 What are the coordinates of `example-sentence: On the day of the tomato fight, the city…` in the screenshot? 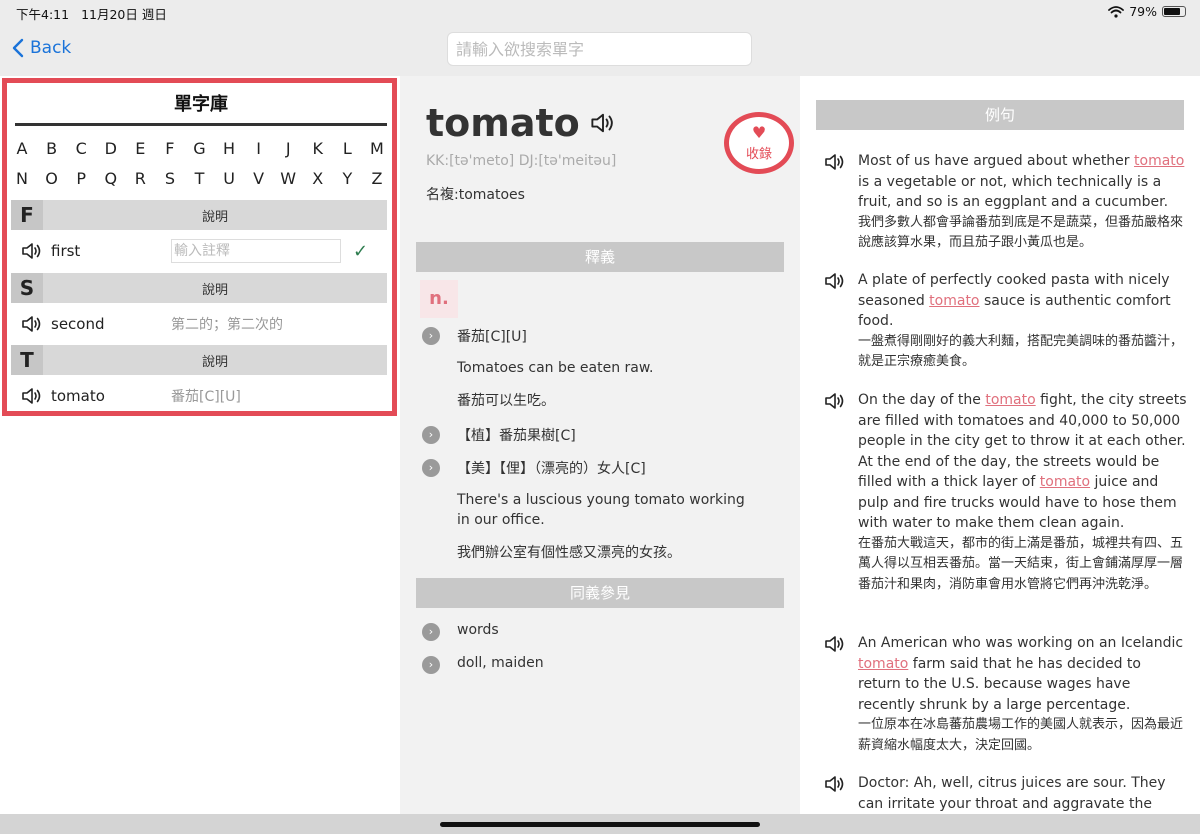 It's located at (1006, 492).